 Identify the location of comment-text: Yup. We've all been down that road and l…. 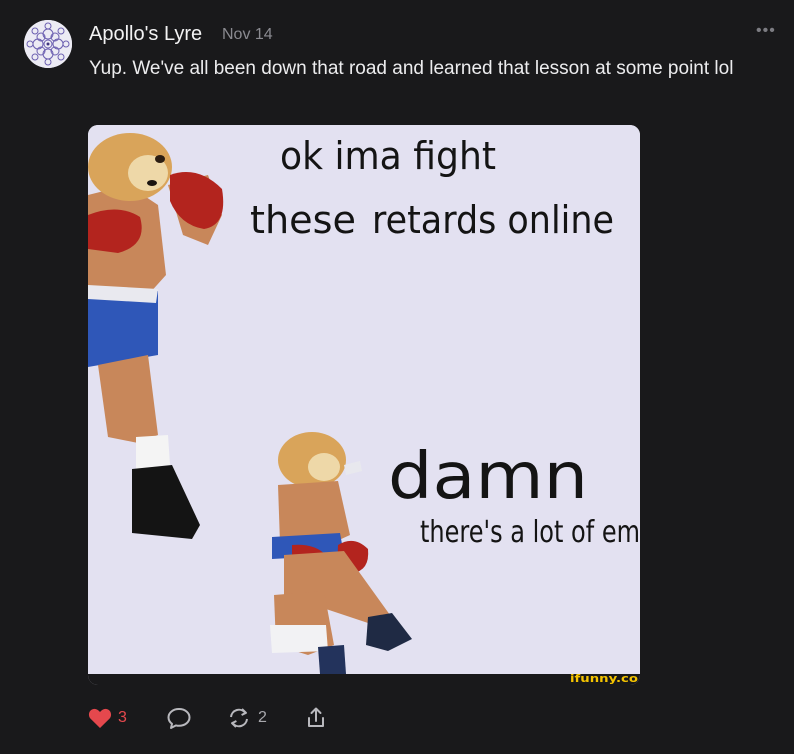
(411, 68).